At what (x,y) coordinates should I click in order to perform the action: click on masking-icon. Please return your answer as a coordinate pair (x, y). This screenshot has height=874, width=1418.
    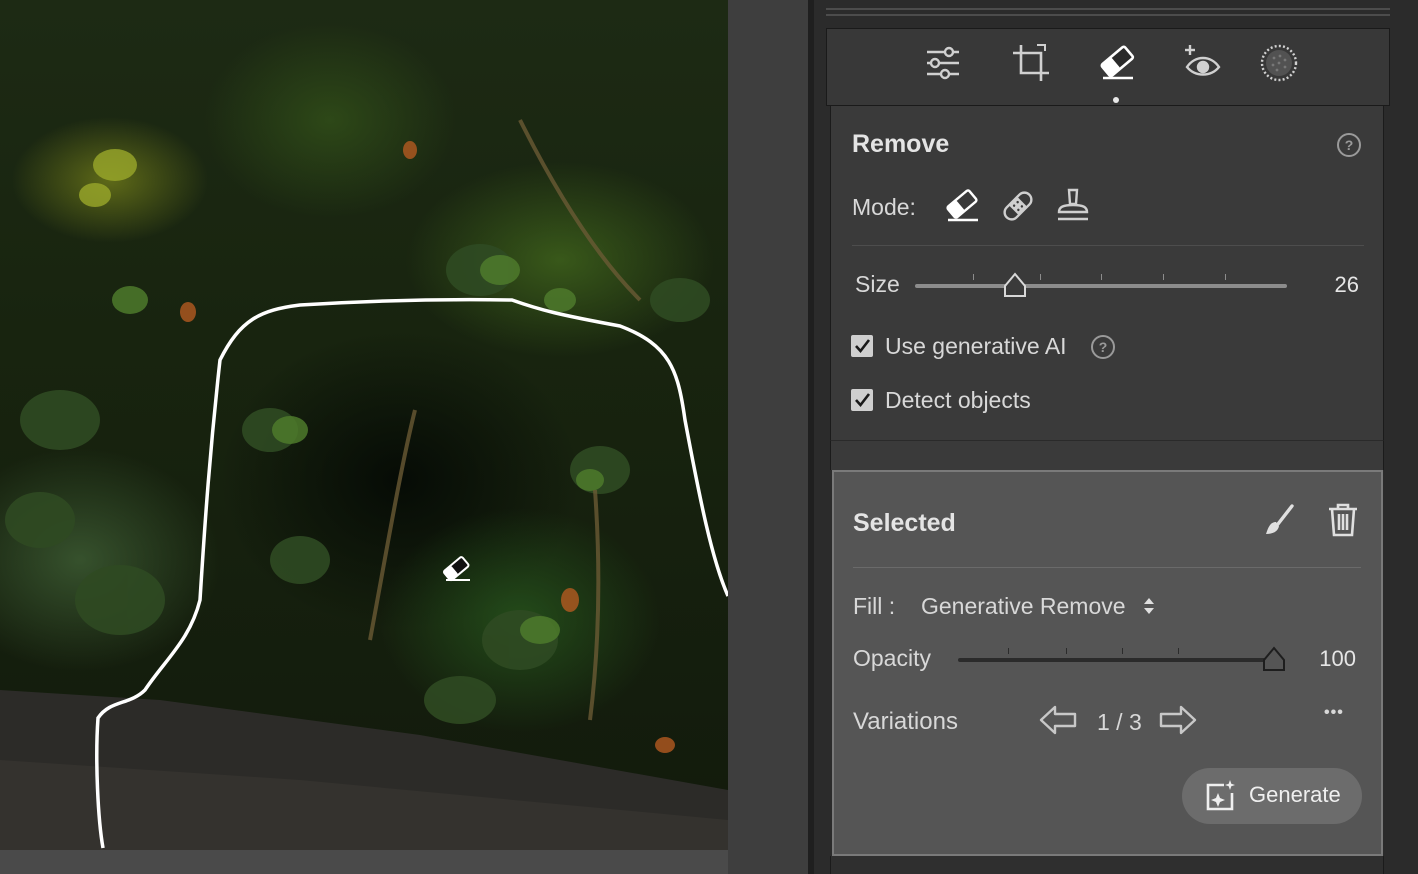
    Looking at the image, I should click on (1279, 63).